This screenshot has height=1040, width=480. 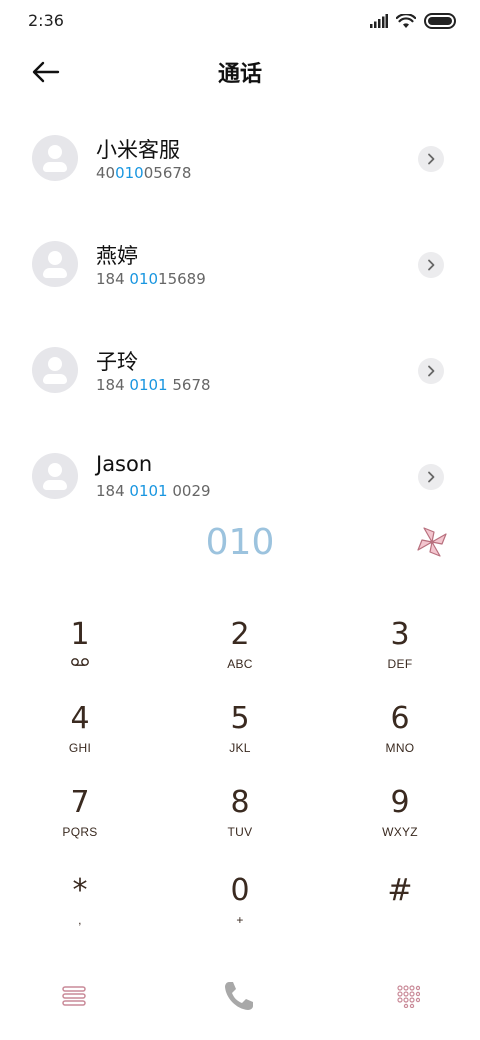 I want to click on key-1: 1, so click(x=80, y=658).